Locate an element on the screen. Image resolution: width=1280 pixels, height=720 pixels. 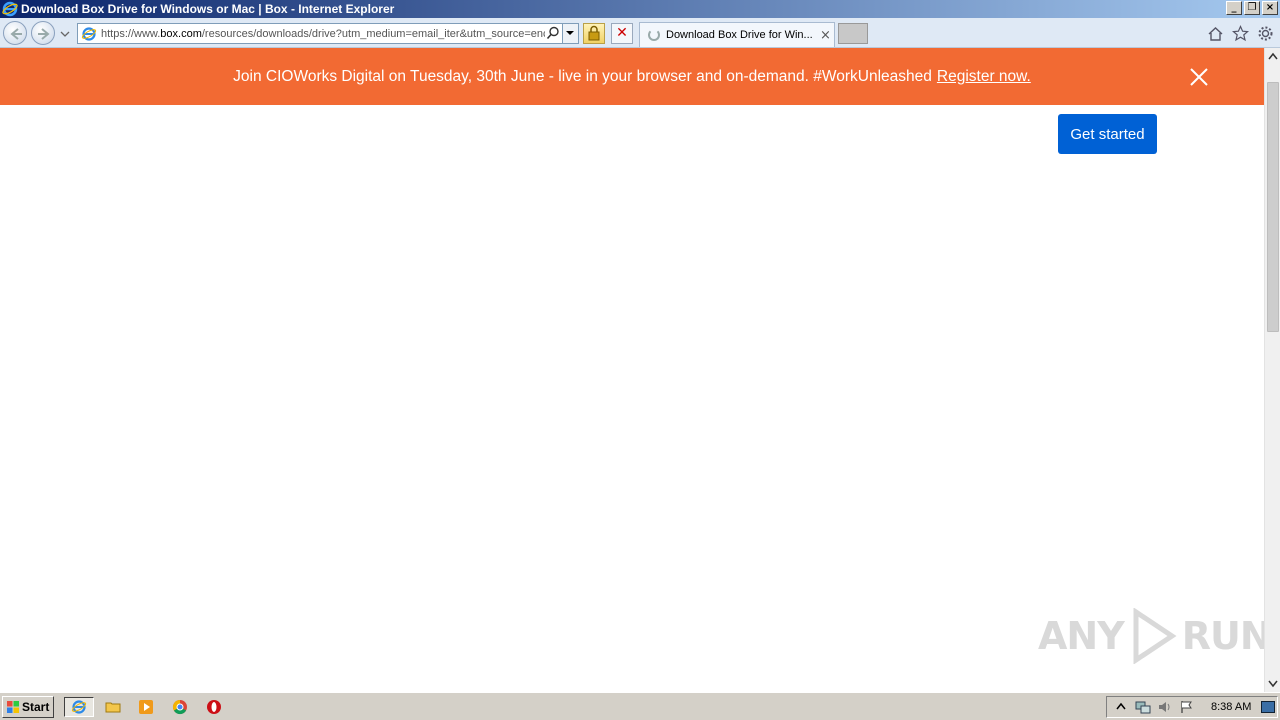
security-lock-button is located at coordinates (594, 33).